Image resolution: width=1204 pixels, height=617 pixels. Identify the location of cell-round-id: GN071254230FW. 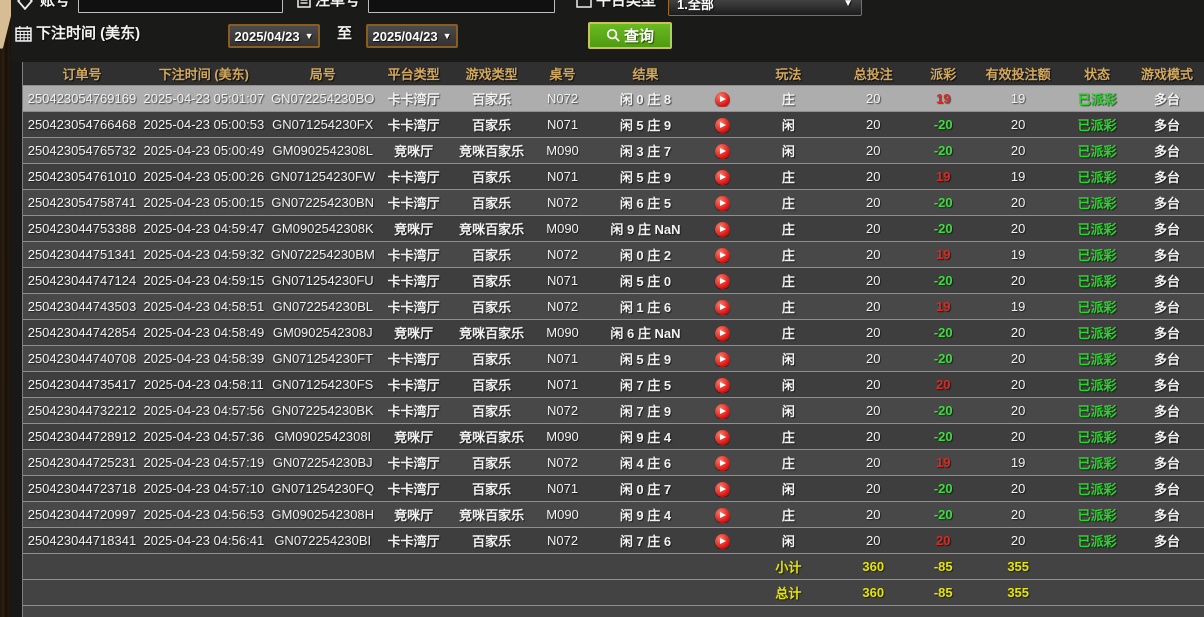
(323, 176).